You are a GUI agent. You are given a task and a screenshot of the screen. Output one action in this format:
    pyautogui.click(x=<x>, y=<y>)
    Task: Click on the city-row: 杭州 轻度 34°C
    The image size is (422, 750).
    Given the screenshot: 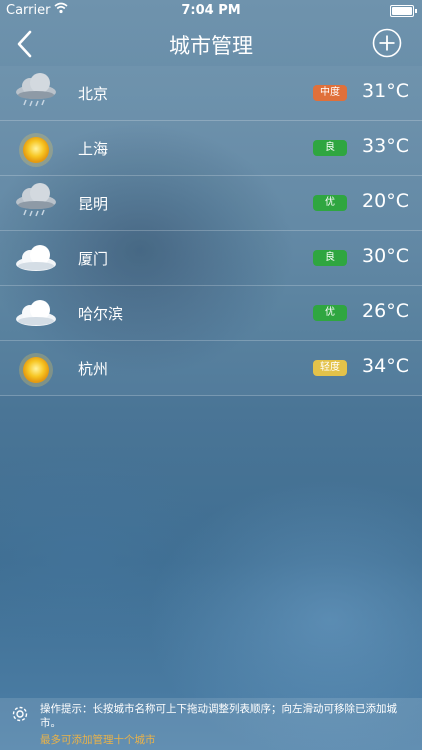 What is the action you would take?
    pyautogui.click(x=211, y=368)
    